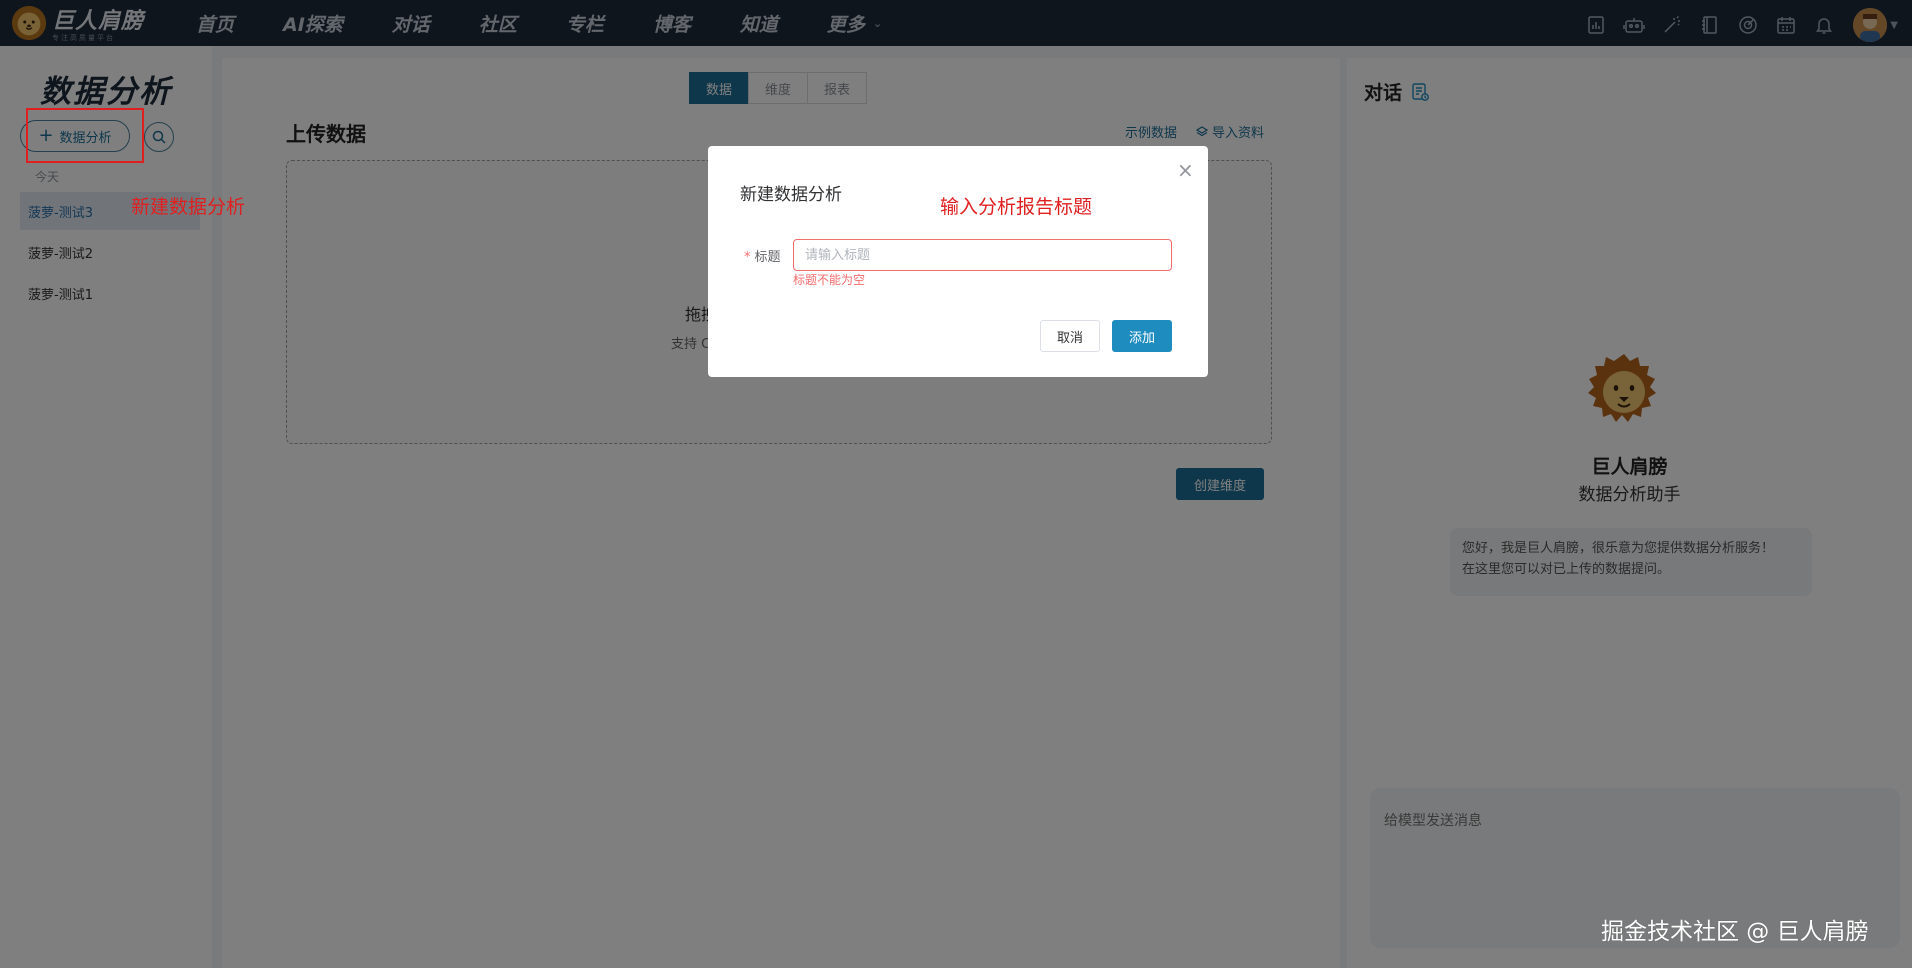 The image size is (1912, 968). What do you see at coordinates (85, 135) in the screenshot?
I see `annotation-highlight-box` at bounding box center [85, 135].